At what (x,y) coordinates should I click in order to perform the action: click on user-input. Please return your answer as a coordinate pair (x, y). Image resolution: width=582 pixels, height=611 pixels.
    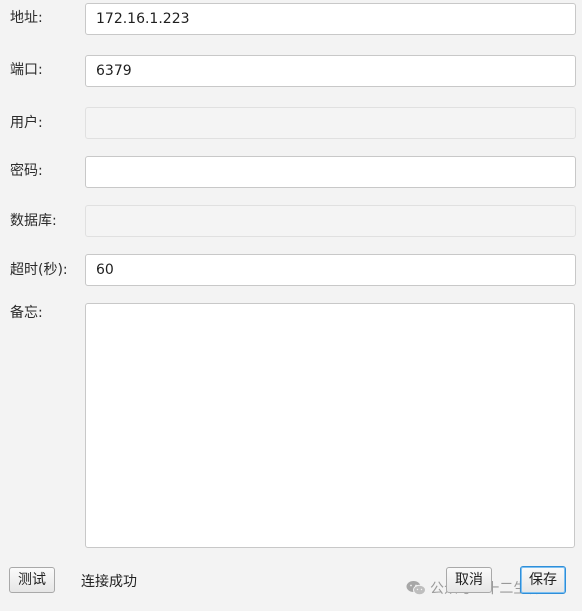
    Looking at the image, I should click on (330, 123).